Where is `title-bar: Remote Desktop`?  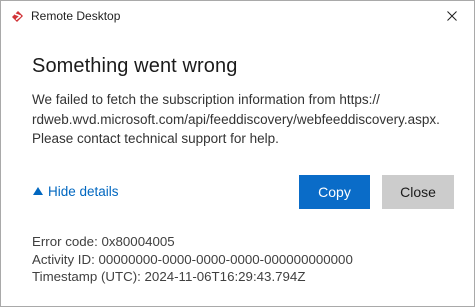 title-bar: Remote Desktop is located at coordinates (237, 16).